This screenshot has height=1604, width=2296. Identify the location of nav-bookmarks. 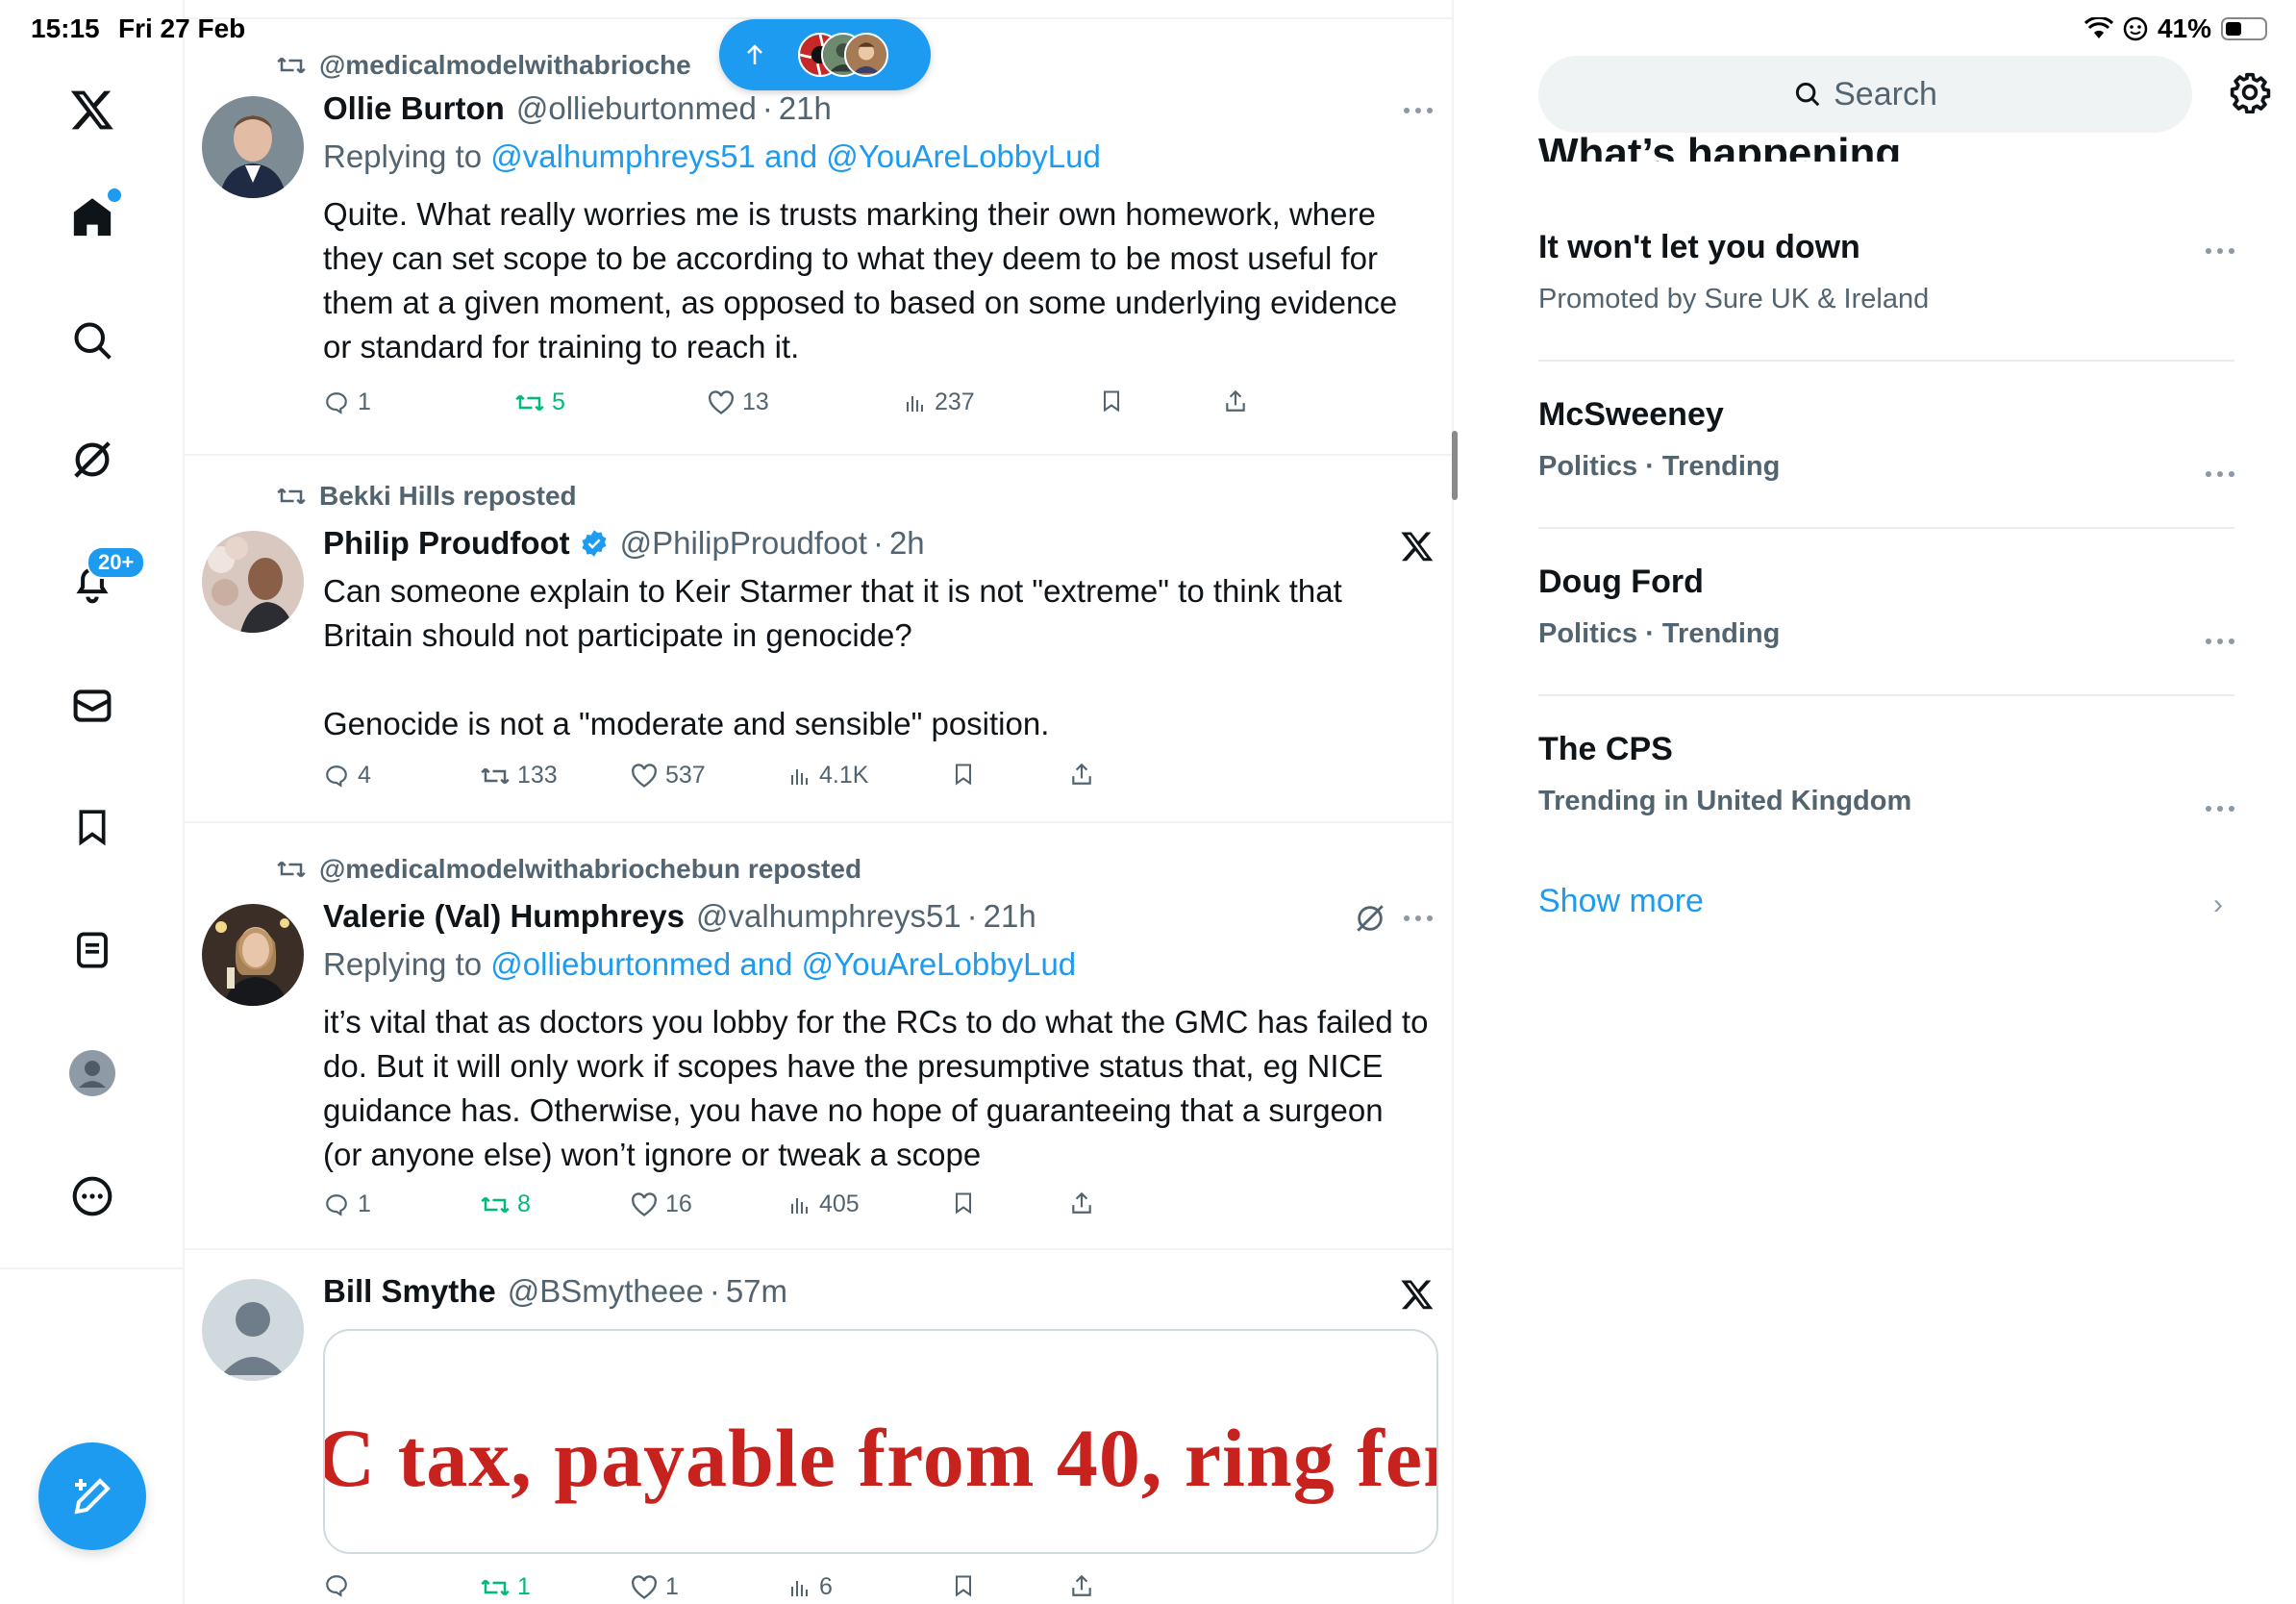
(92, 827).